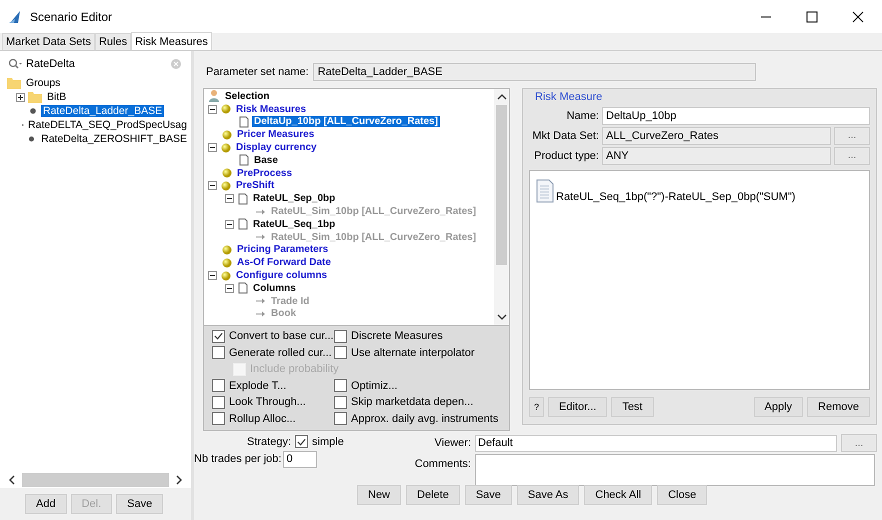 The image size is (882, 520). Describe the element at coordinates (736, 115) in the screenshot. I see `input-field: DeltaUp_10bp` at that location.